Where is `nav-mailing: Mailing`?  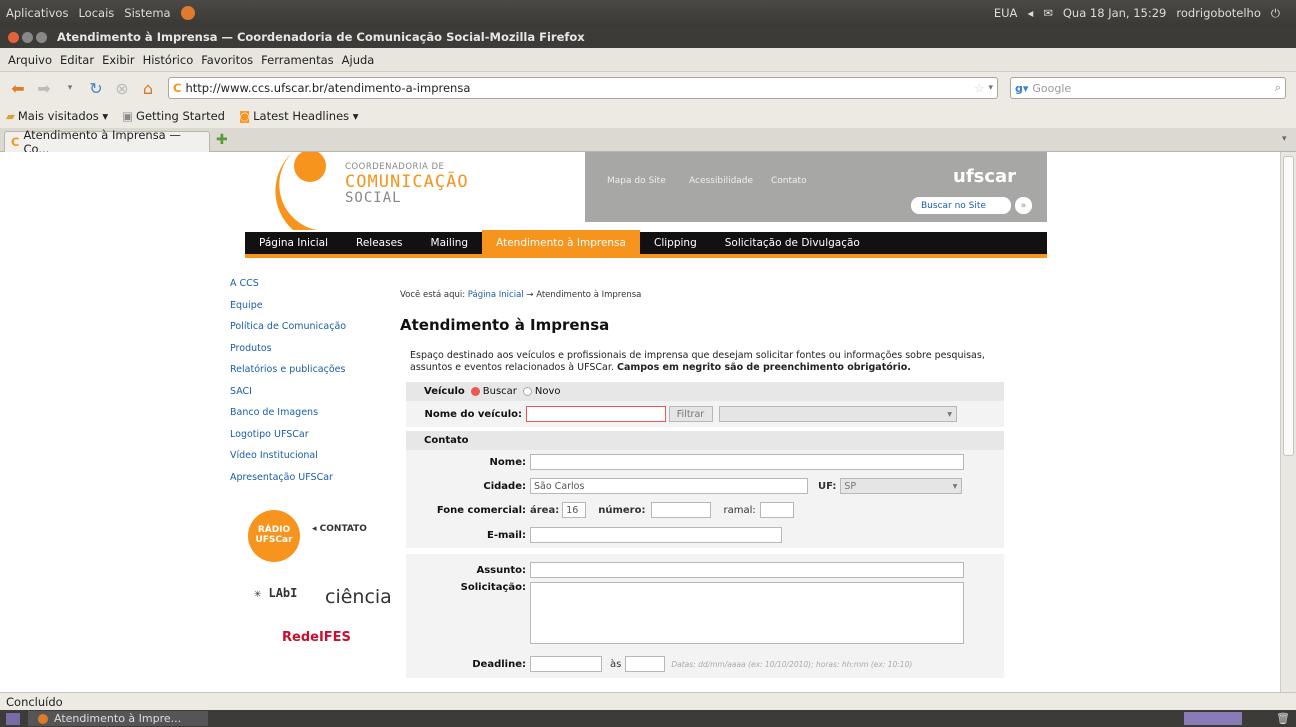 nav-mailing: Mailing is located at coordinates (450, 243).